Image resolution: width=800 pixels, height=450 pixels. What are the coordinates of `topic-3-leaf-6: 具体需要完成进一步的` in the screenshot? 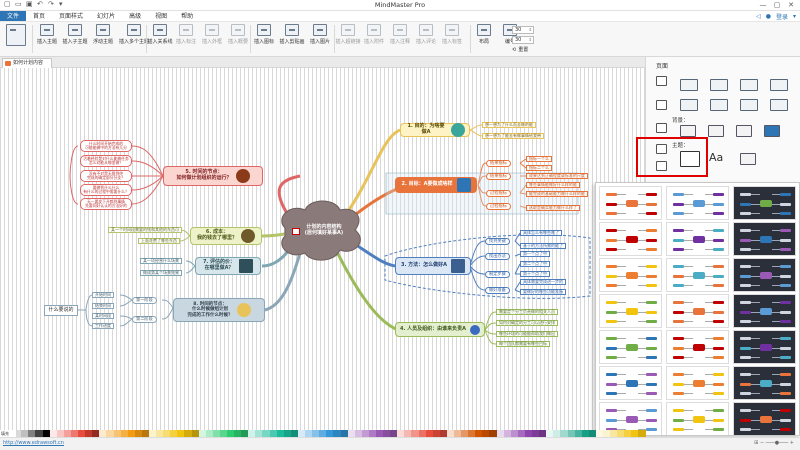 It's located at (543, 282).